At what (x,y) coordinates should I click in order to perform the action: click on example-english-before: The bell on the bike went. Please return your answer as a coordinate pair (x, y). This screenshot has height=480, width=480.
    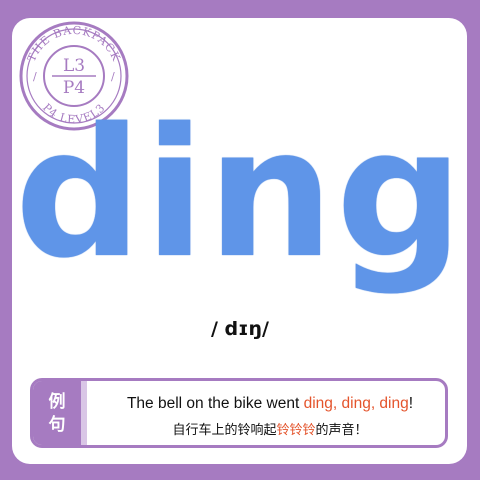
    Looking at the image, I should click on (215, 403).